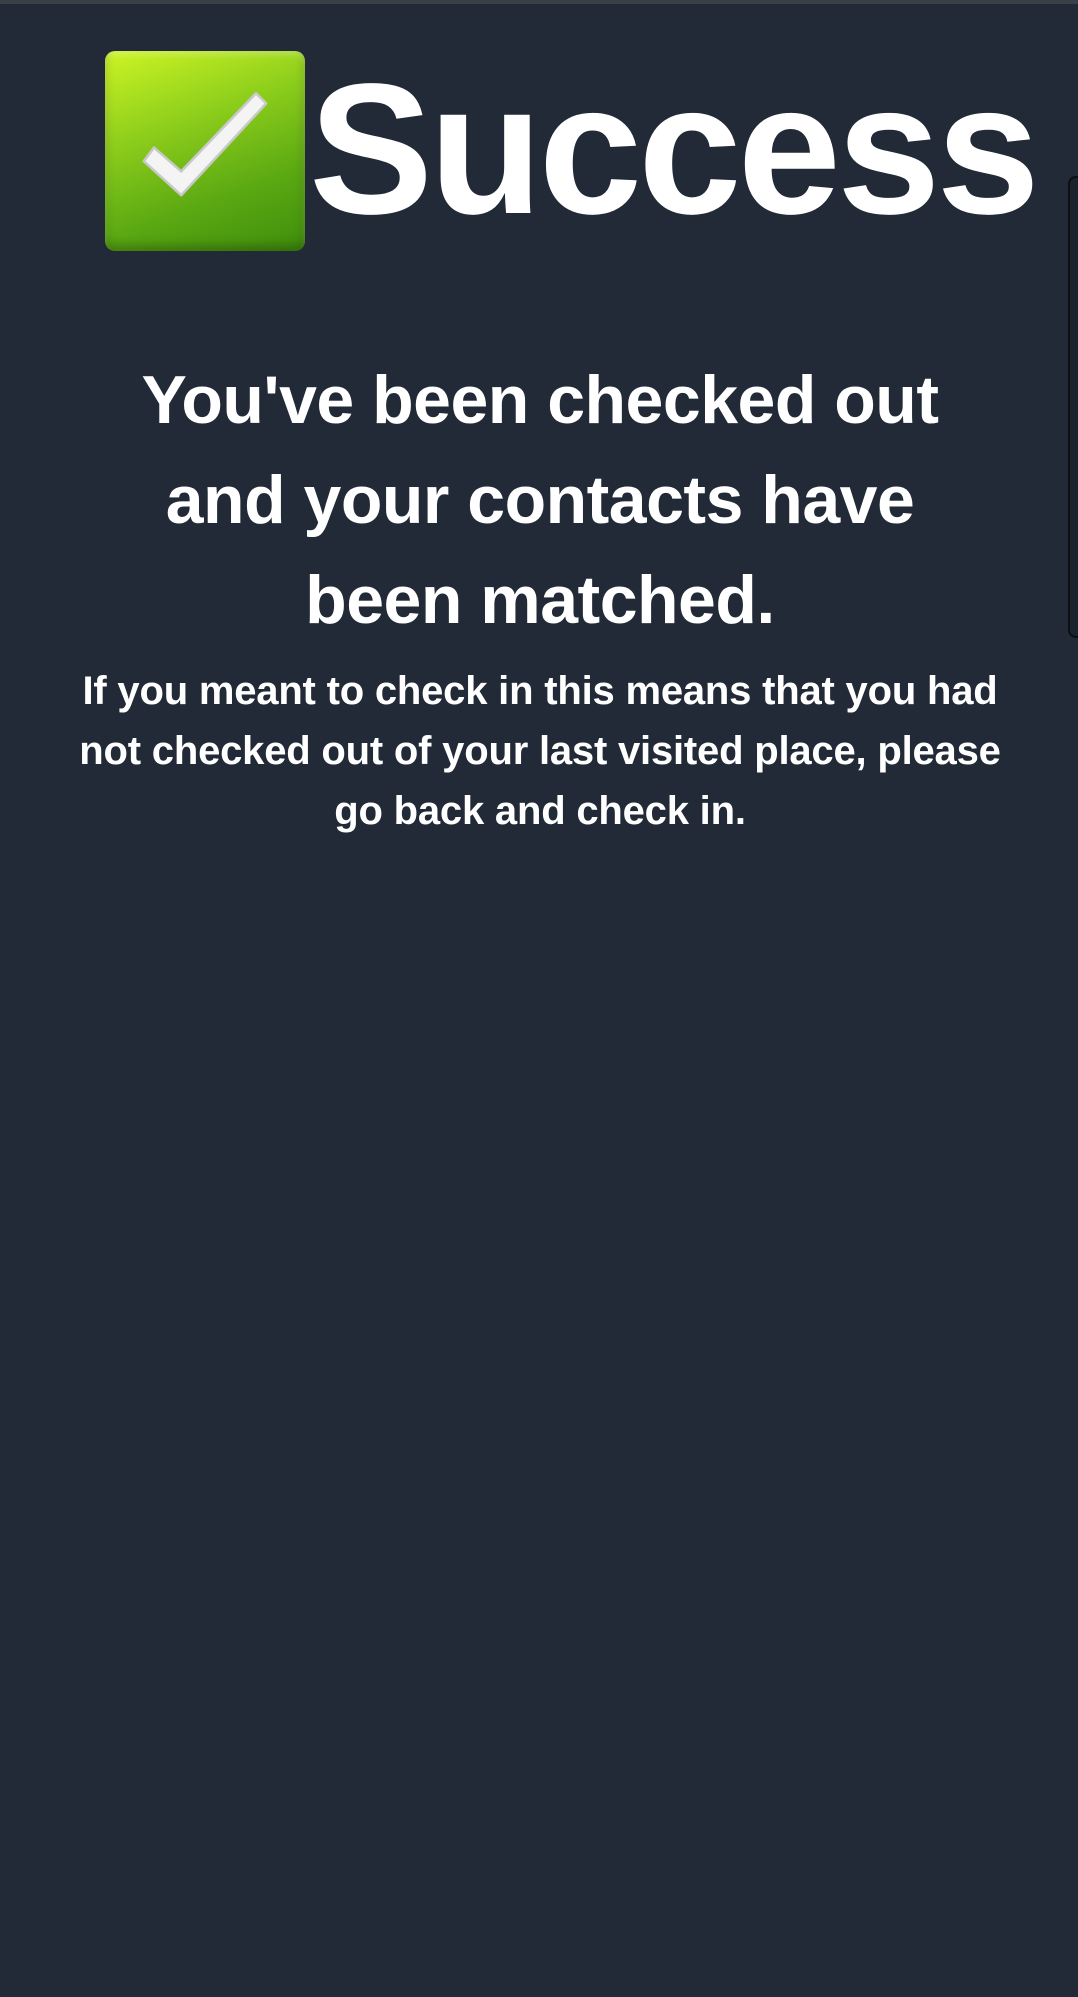  What do you see at coordinates (1073, 407) in the screenshot?
I see `edge-panel-handle` at bounding box center [1073, 407].